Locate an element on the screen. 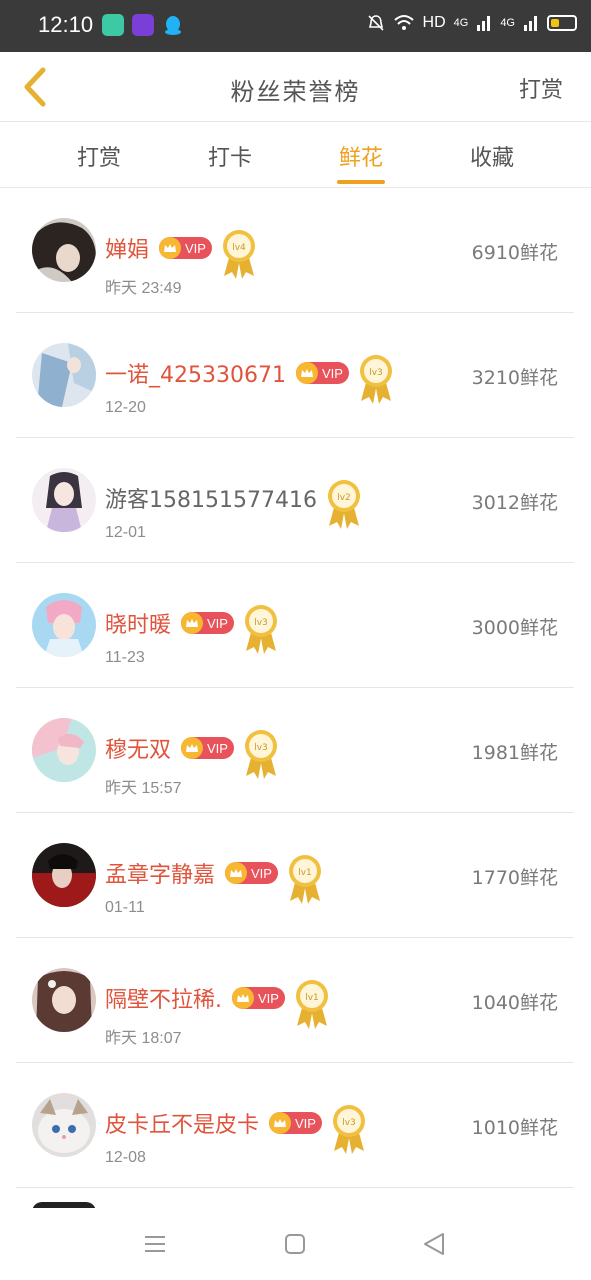 The width and height of the screenshot is (591, 1280). top-bar: 粉丝荣誉榜 打赏 is located at coordinates (295, 87).